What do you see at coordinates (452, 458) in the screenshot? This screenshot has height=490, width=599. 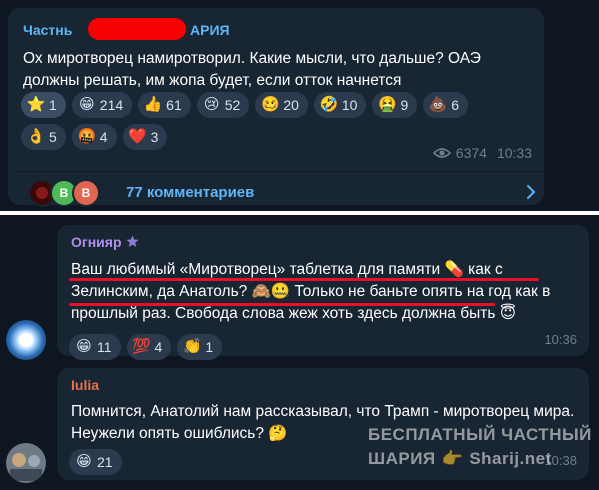 I see `pointing-hand-icon: 👉` at bounding box center [452, 458].